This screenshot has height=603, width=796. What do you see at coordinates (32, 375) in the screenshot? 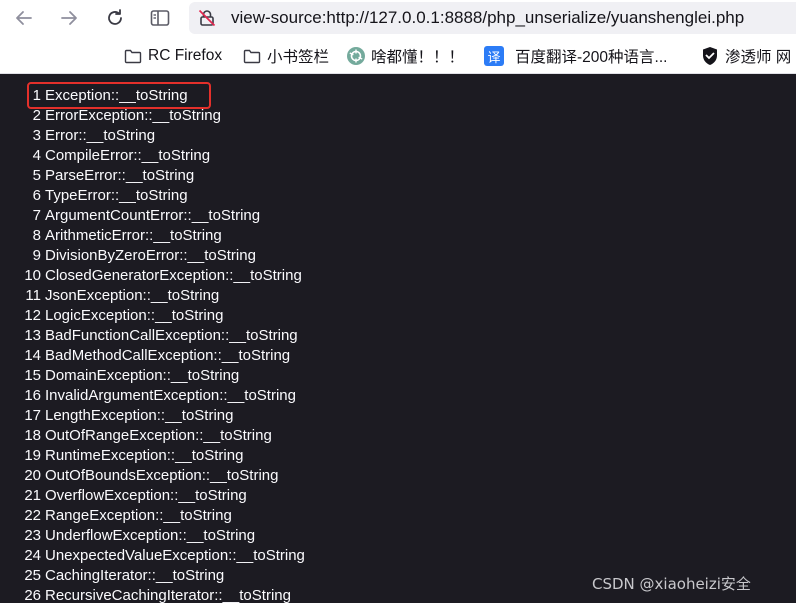
I see `line-number: 15` at bounding box center [32, 375].